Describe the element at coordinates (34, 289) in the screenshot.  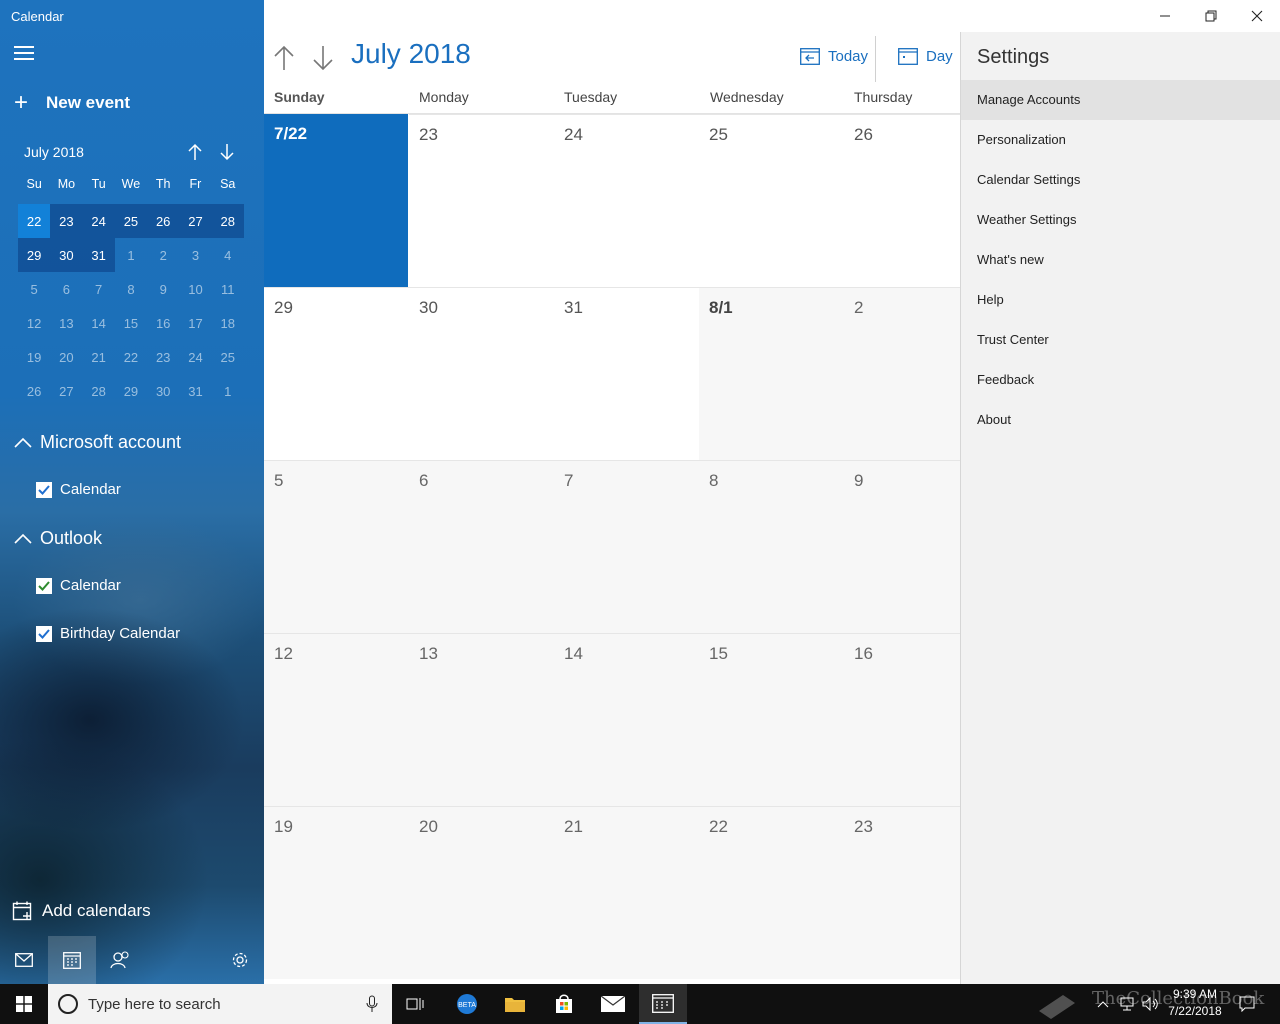
I see `mini-calendar-day: 5` at that location.